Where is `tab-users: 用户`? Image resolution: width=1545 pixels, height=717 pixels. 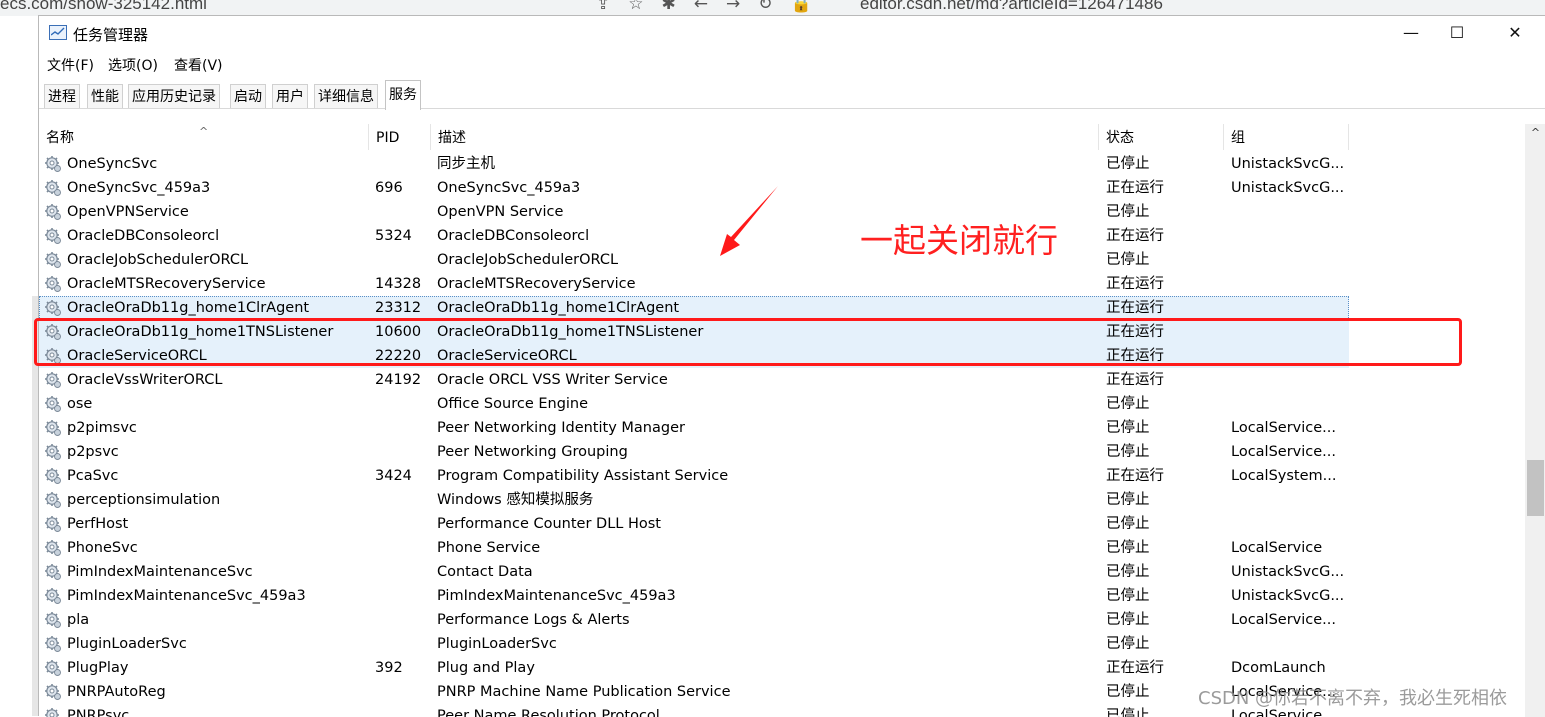 tab-users: 用户 is located at coordinates (290, 96).